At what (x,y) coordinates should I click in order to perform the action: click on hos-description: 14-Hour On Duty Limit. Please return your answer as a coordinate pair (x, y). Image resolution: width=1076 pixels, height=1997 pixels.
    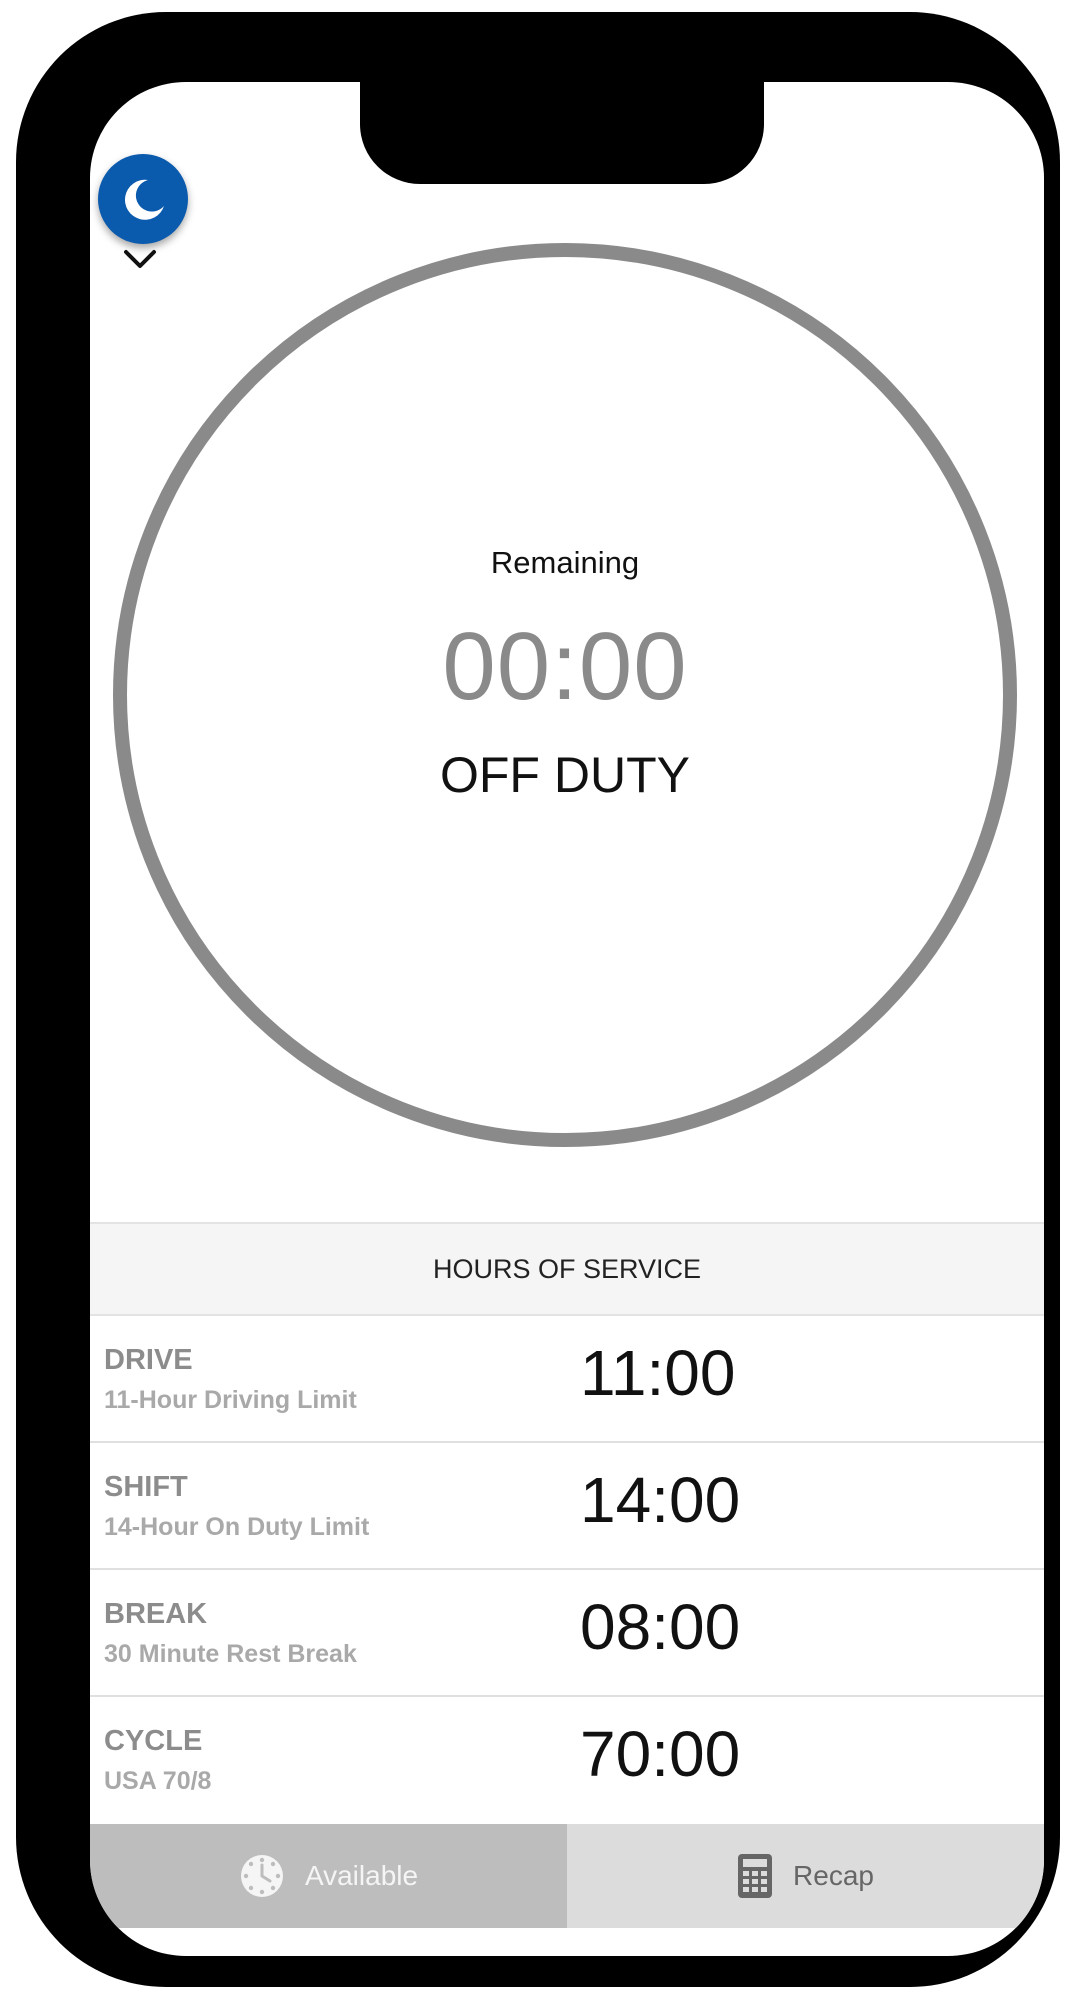
    Looking at the image, I should click on (237, 1527).